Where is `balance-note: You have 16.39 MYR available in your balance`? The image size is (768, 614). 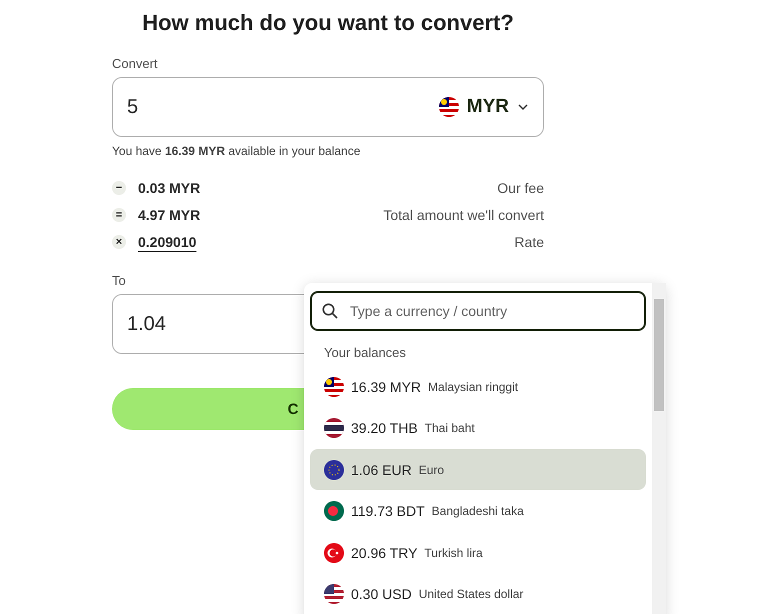 balance-note: You have 16.39 MYR available in your balance is located at coordinates (237, 151).